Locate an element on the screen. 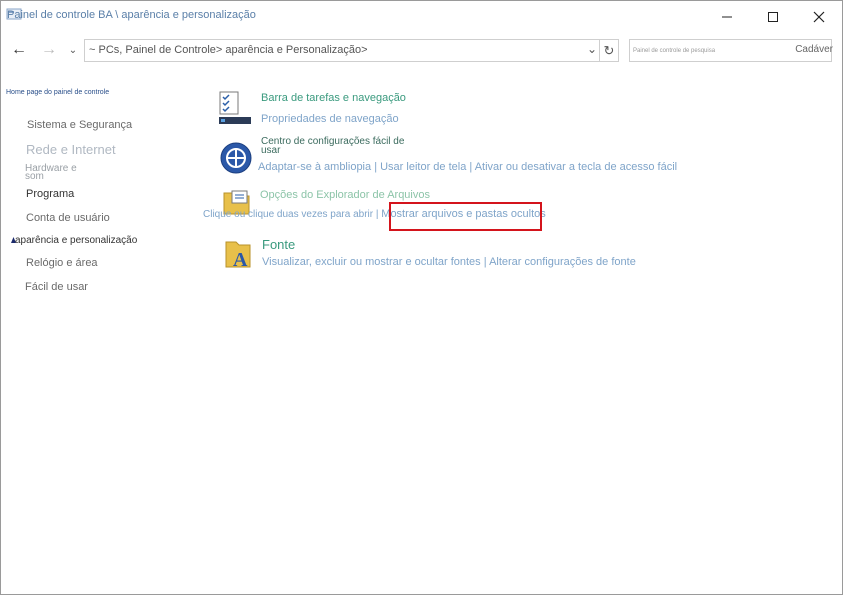  back-arrow-icon: ← is located at coordinates (19, 49).